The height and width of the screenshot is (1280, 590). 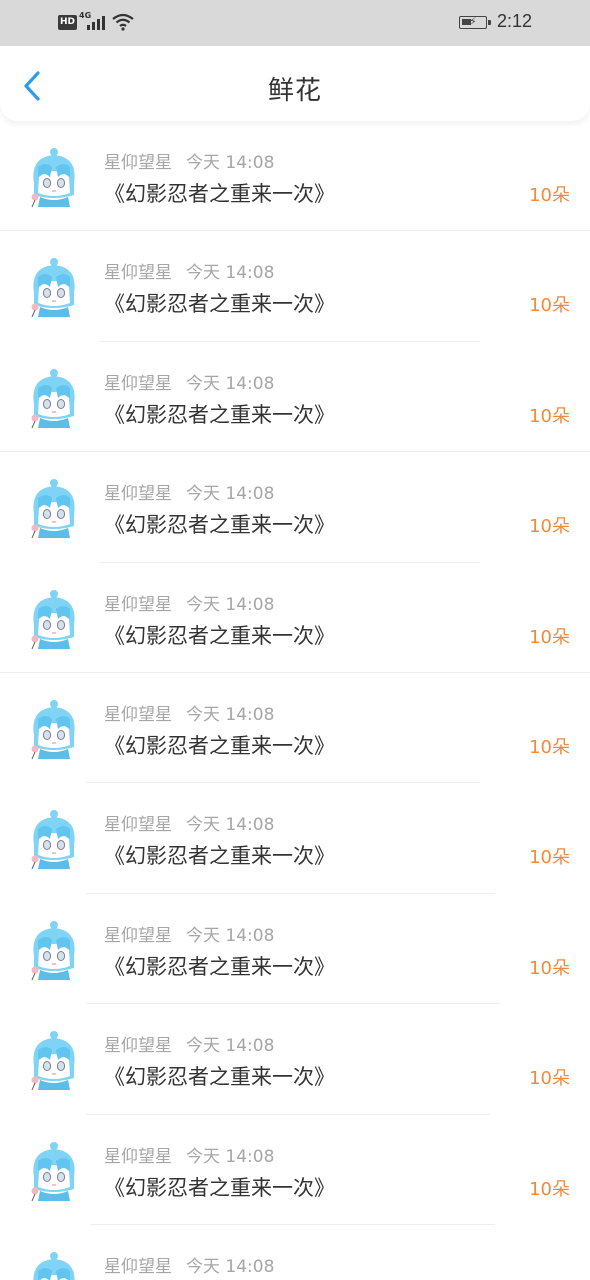 What do you see at coordinates (68, 22) in the screenshot?
I see `hd-indicator: HD` at bounding box center [68, 22].